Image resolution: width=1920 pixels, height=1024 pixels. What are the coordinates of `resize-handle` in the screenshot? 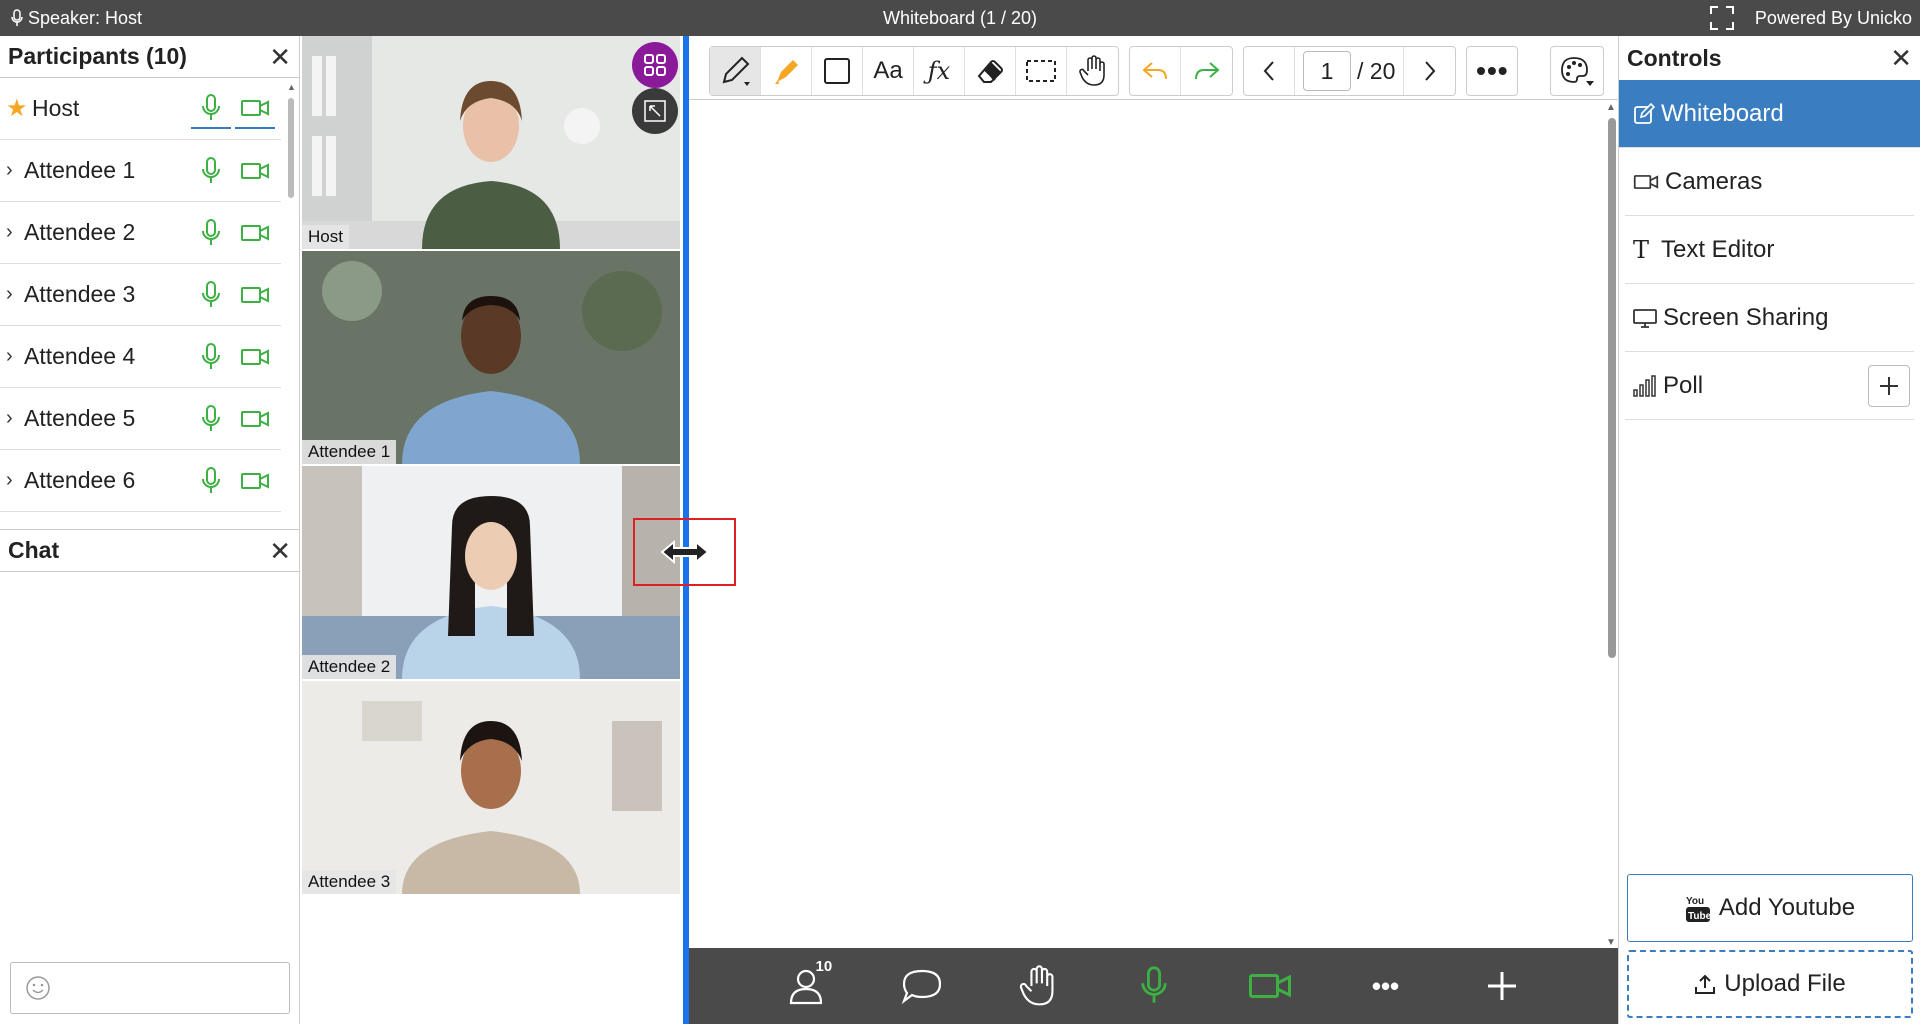 It's located at (684, 552).